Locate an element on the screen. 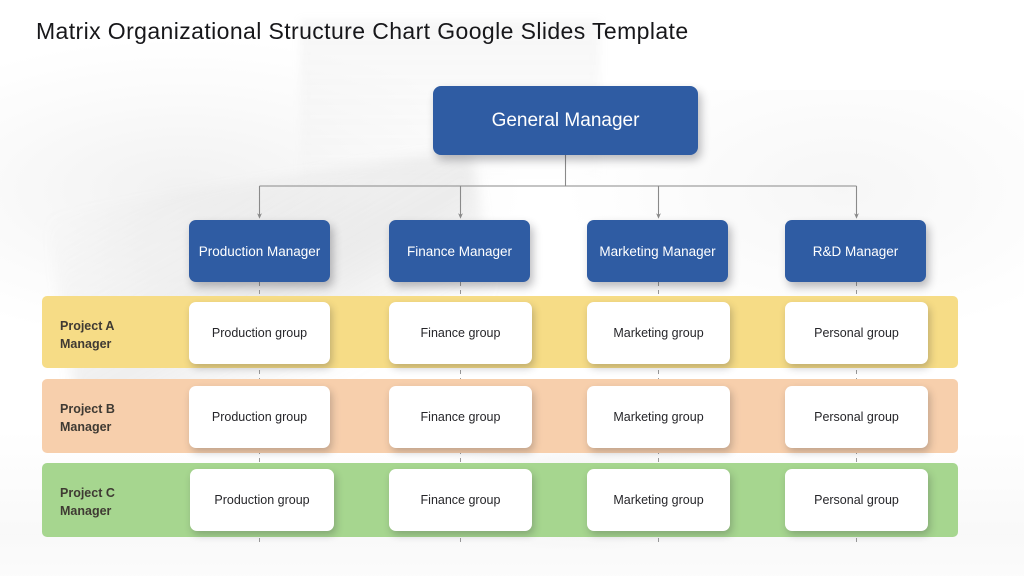 The width and height of the screenshot is (1024, 576). cell-a-personal-label: Personal group is located at coordinates (856, 333).